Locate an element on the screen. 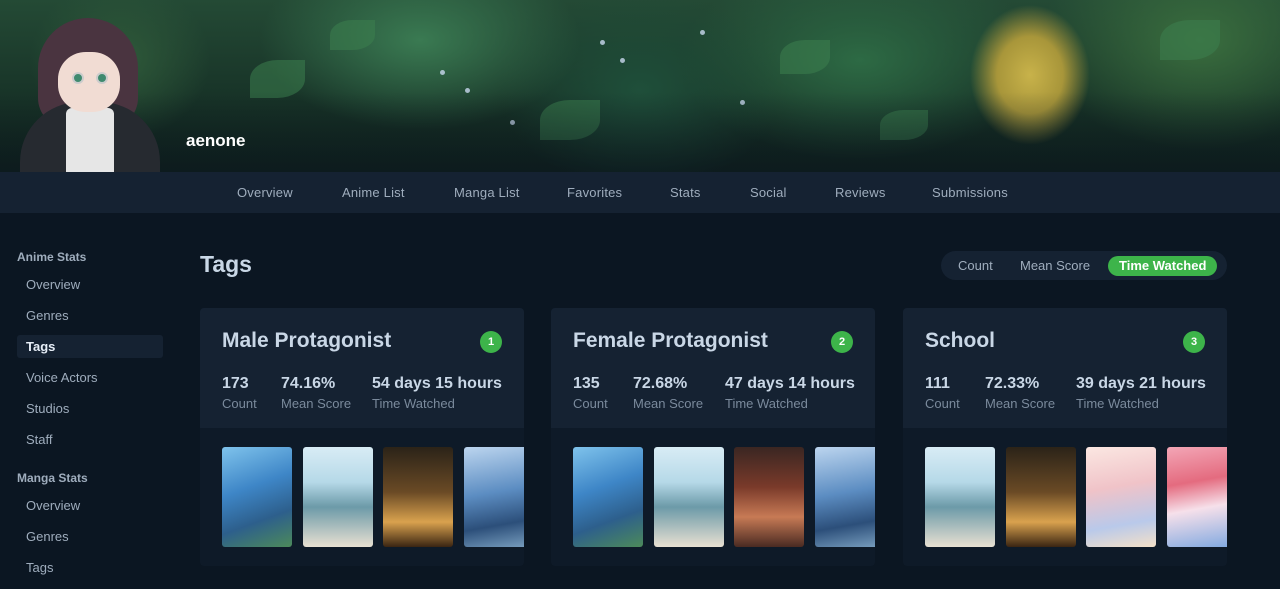  stat-mean-score: 74.16% Mean Score is located at coordinates (316, 393).